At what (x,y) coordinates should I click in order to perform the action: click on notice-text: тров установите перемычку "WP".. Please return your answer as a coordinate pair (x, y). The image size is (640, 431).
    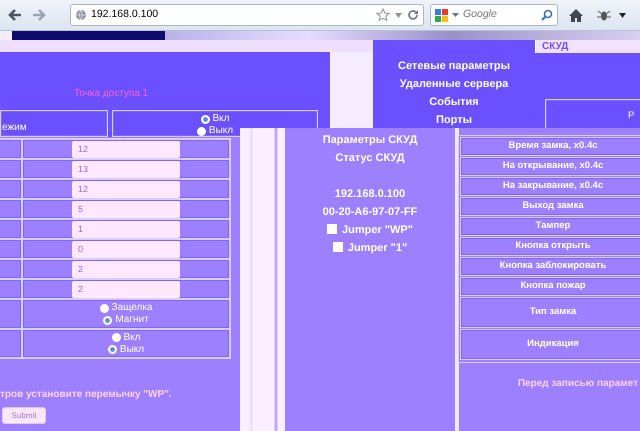
    Looking at the image, I should click on (86, 395).